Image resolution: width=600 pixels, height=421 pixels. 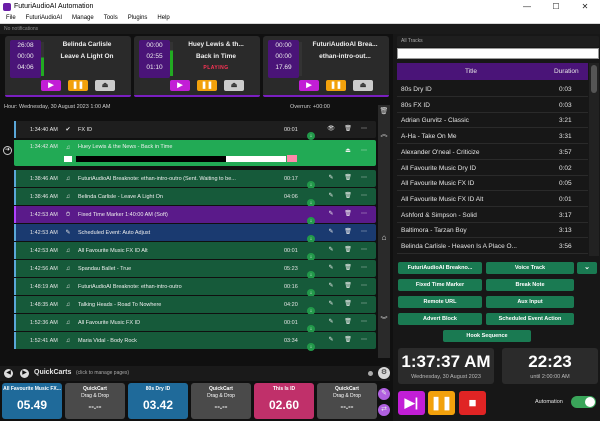 What do you see at coordinates (594, 79) in the screenshot?
I see `scroll-thumb` at bounding box center [594, 79].